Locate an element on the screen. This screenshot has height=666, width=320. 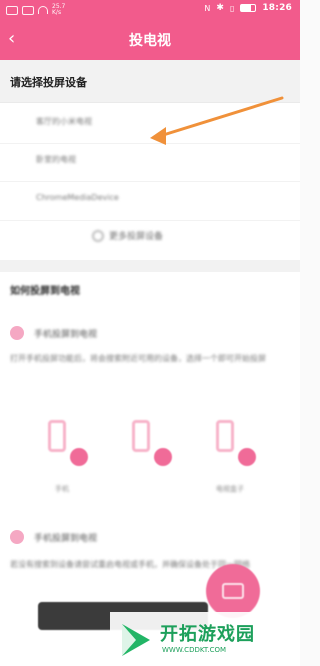
watermark-title: 开拓游戏园 is located at coordinates (207, 634).